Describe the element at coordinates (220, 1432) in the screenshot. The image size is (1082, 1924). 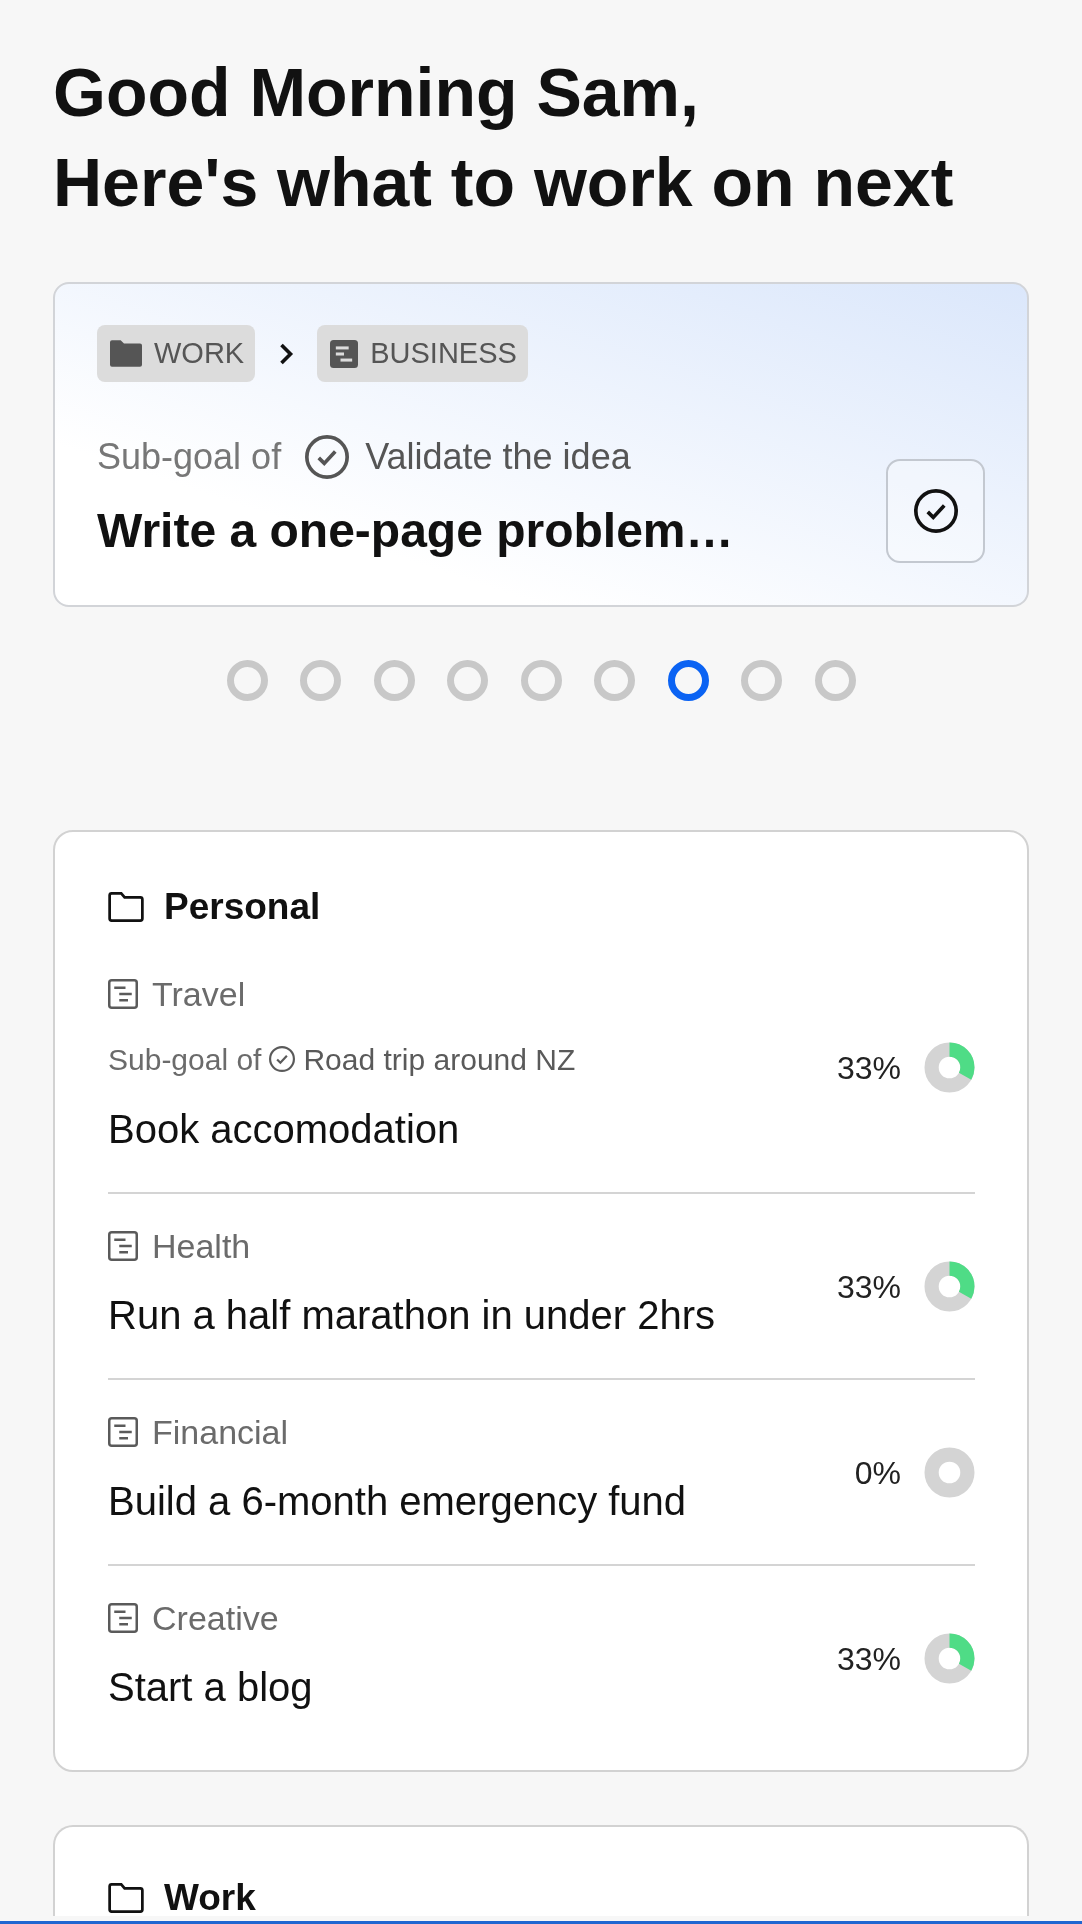
I see `goal-category: Financial` at that location.